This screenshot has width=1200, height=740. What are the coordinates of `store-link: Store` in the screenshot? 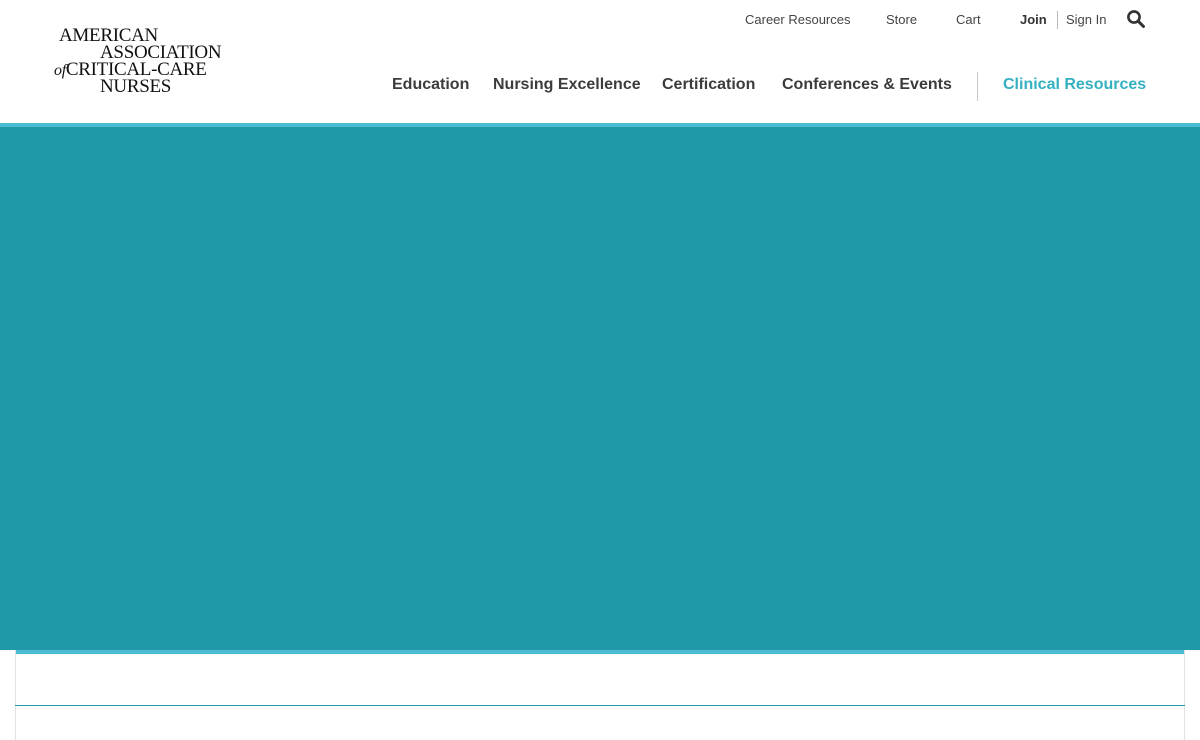 It's located at (901, 22).